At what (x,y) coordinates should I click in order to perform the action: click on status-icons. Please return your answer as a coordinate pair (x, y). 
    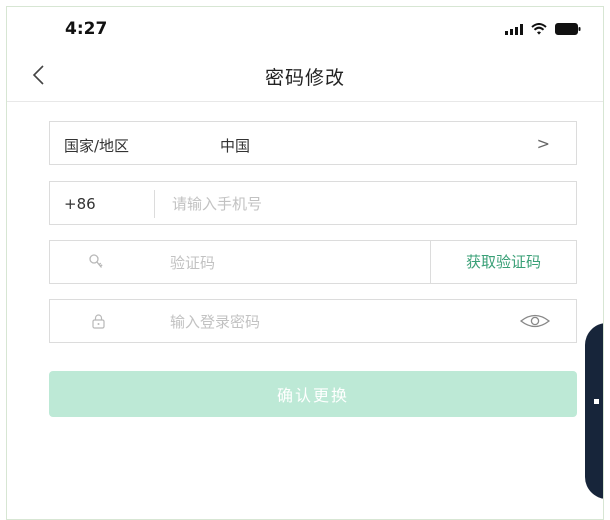
    Looking at the image, I should click on (543, 29).